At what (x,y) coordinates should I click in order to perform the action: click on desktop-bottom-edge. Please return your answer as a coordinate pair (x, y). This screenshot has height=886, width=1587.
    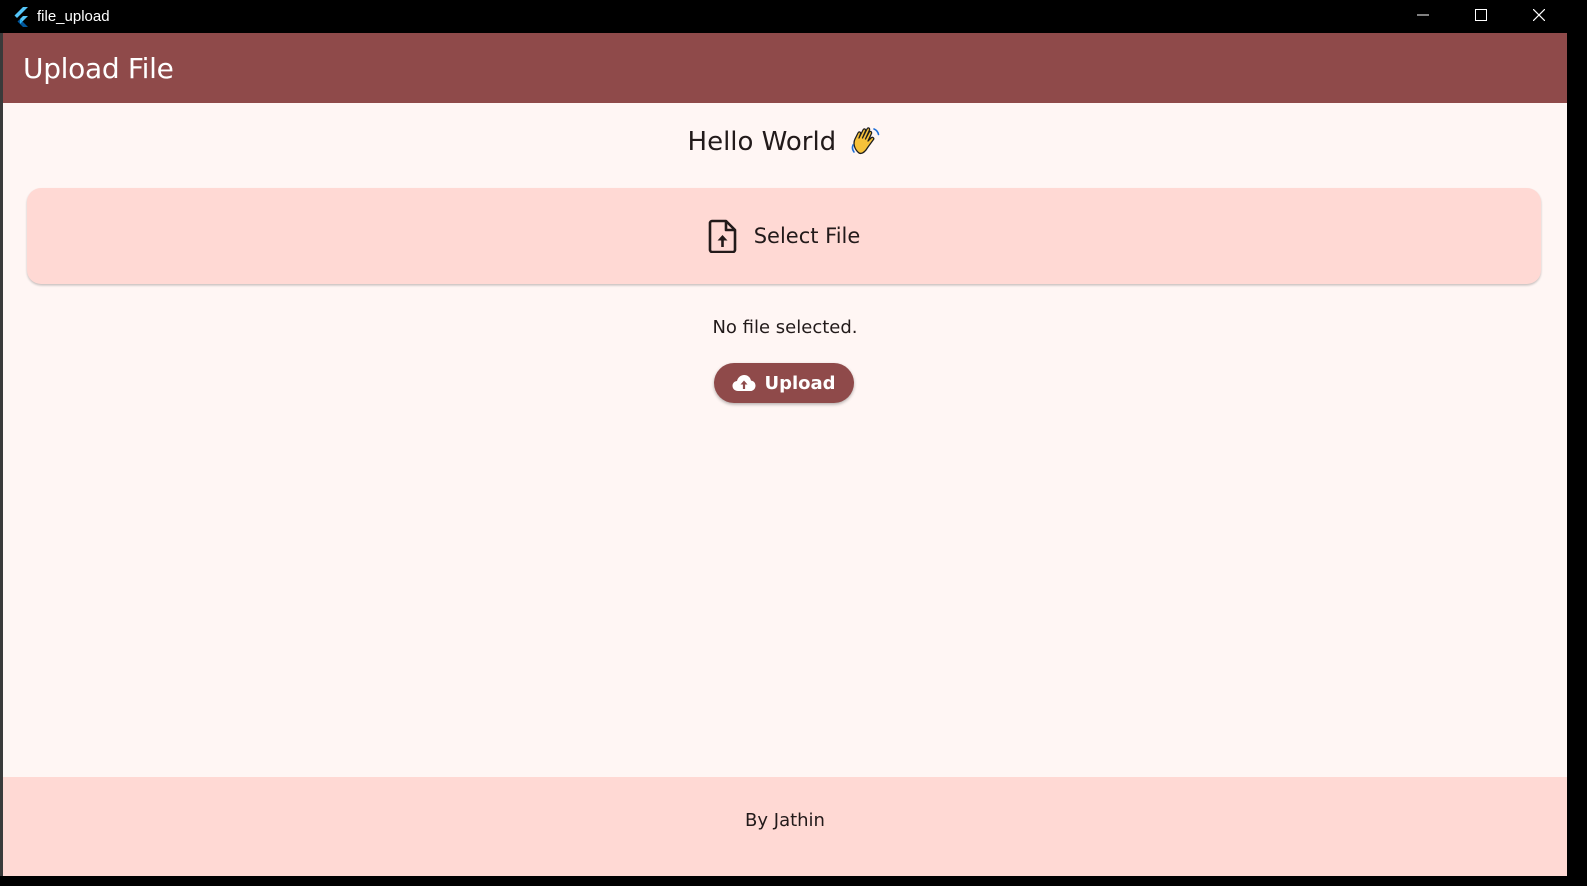
    Looking at the image, I should click on (793, 881).